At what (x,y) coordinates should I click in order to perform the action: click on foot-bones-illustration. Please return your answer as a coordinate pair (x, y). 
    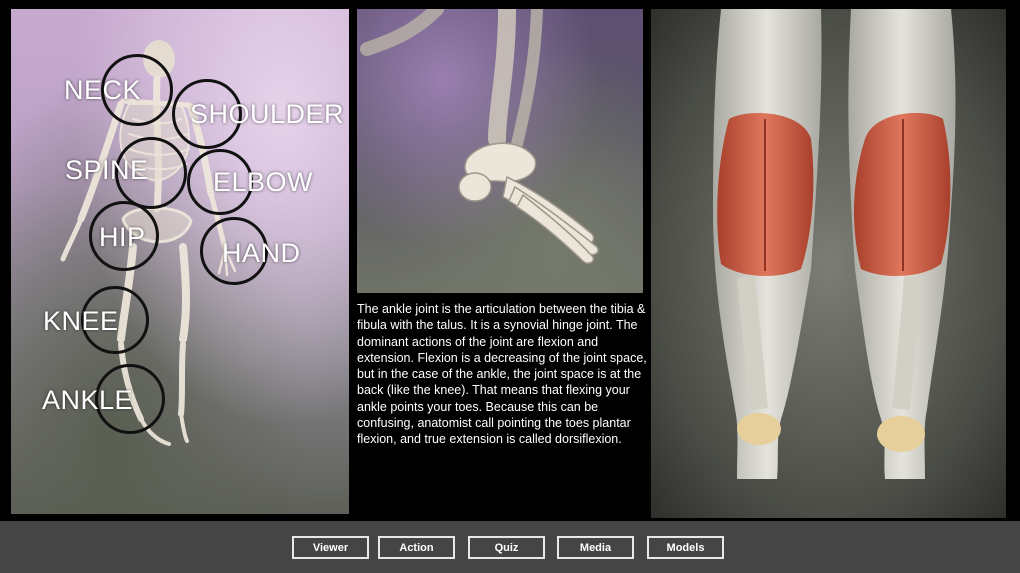
    Looking at the image, I should click on (479, 136).